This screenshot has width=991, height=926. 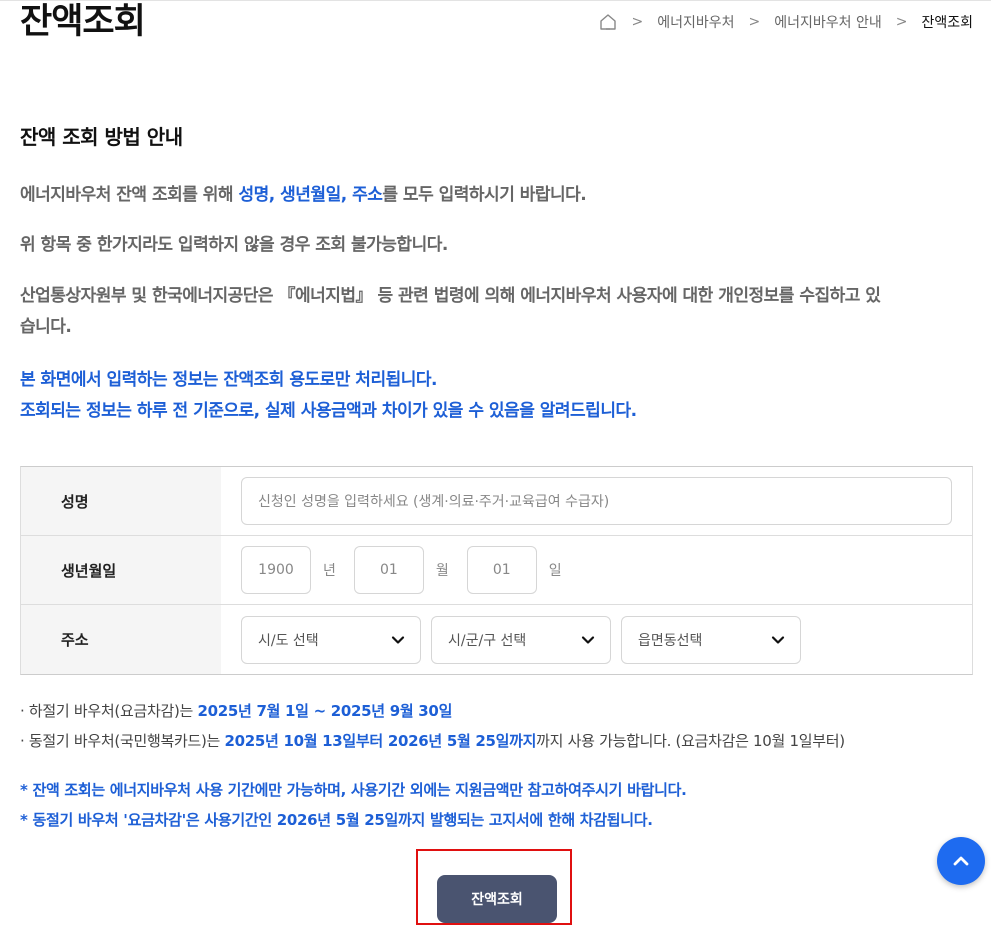 What do you see at coordinates (234, 245) in the screenshot?
I see `warning-paragraph: 위 항목 중 한가지라도 입력하지 않을 경우 조회 불가능합니다.` at bounding box center [234, 245].